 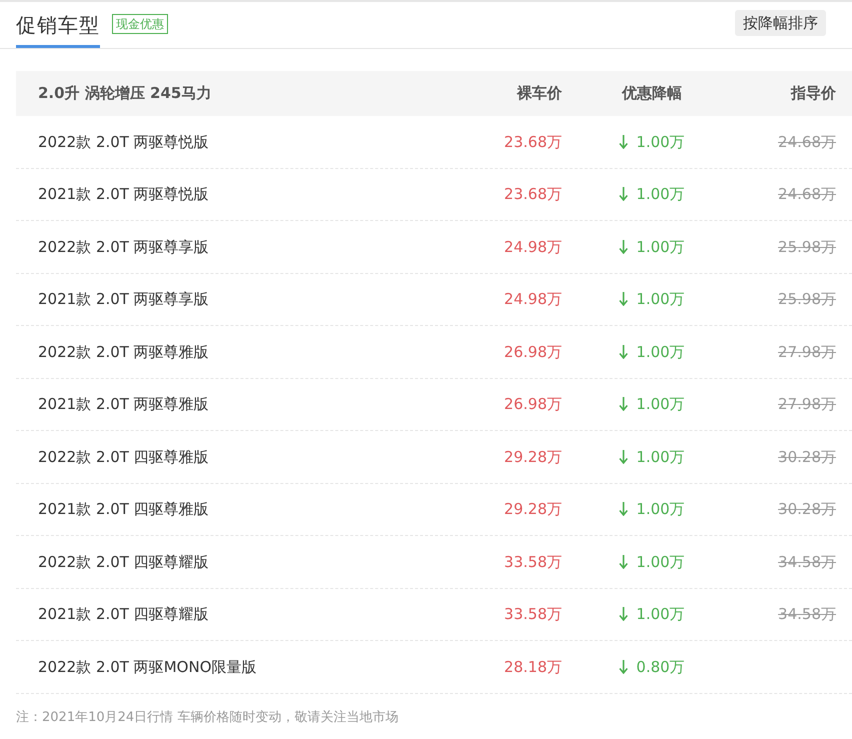 What do you see at coordinates (123, 457) in the screenshot?
I see `model-name: 2022款 2.0T 四驱尊雅版` at bounding box center [123, 457].